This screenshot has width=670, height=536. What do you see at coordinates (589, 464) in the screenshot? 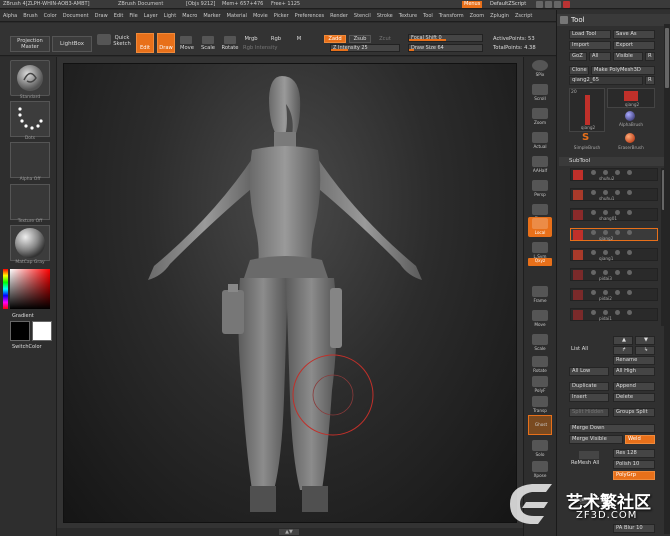
I see `remesh-all-button: ReMesh All` at bounding box center [589, 464].